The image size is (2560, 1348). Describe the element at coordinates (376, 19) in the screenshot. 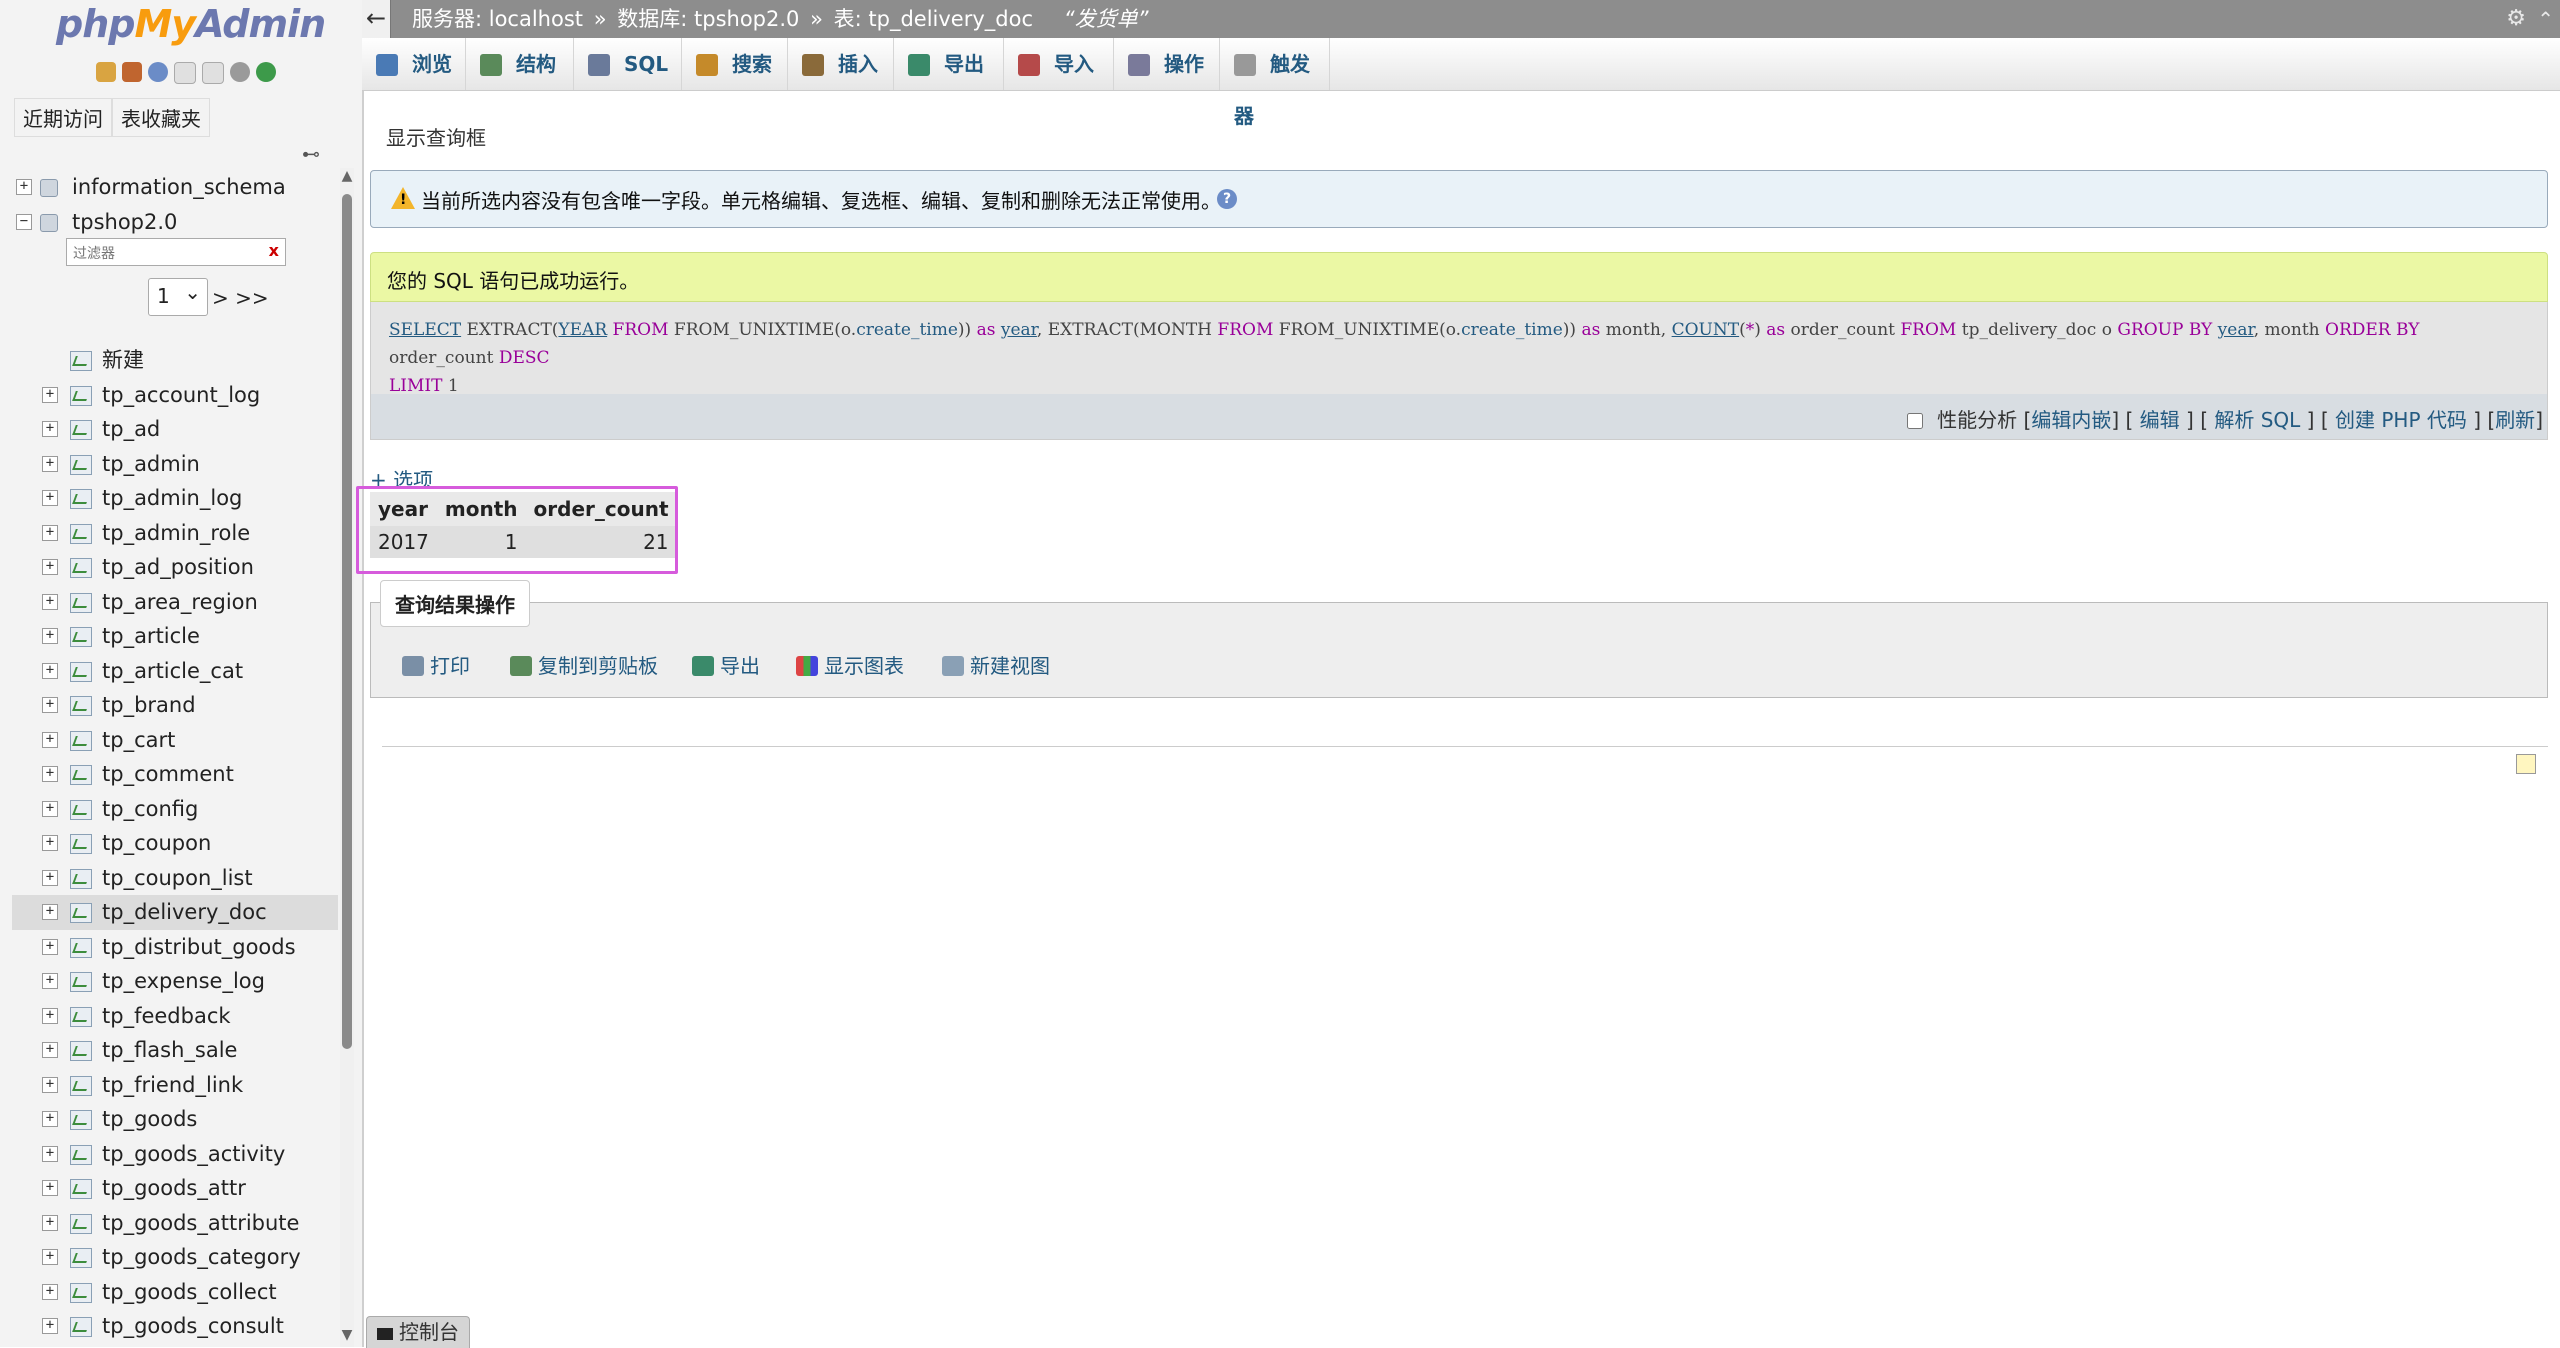

I see `collapse-nav-button: ←` at that location.